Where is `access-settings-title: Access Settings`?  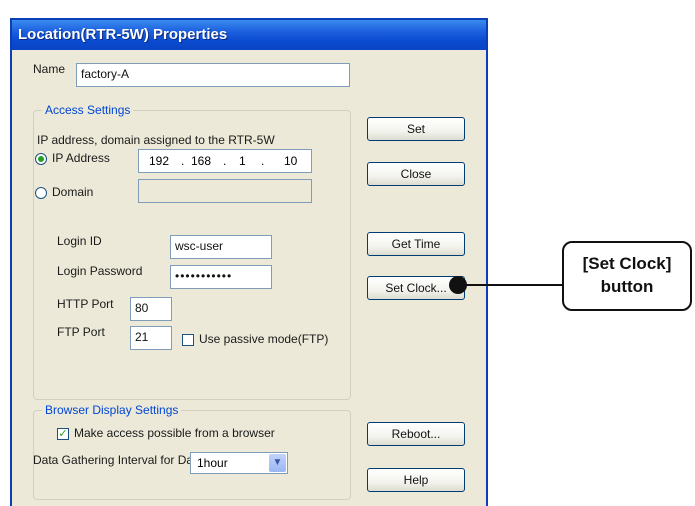
access-settings-title: Access Settings is located at coordinates (88, 110).